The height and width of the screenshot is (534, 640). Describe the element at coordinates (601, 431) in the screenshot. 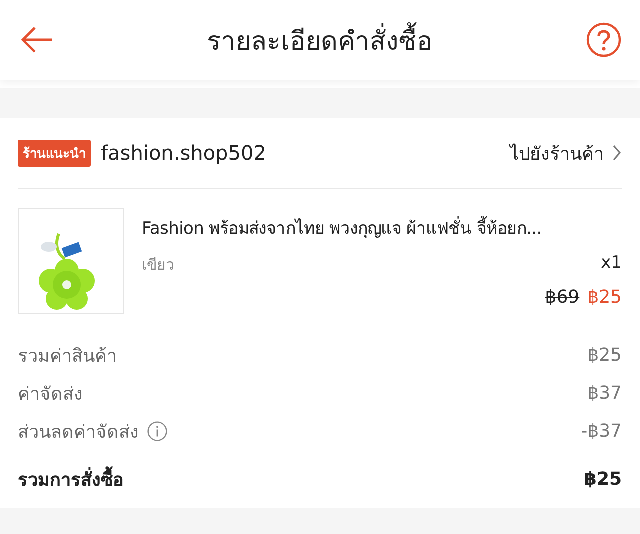

I see `summary-value: -฿37` at that location.